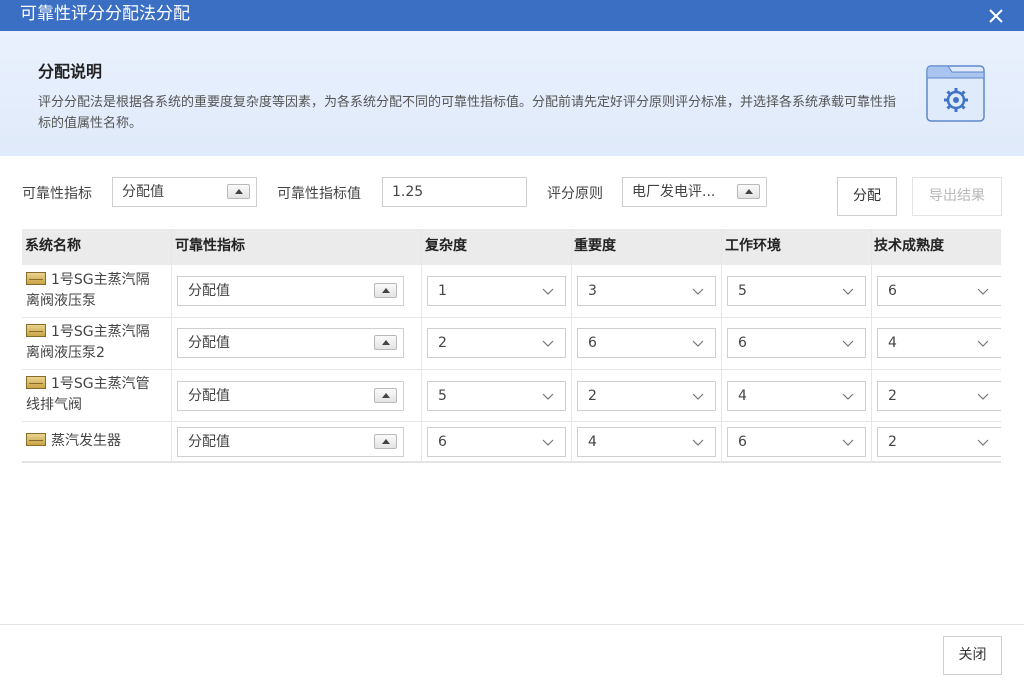 This screenshot has height=684, width=1024. What do you see at coordinates (939, 291) in the screenshot?
I see `maturity-select: 6` at bounding box center [939, 291].